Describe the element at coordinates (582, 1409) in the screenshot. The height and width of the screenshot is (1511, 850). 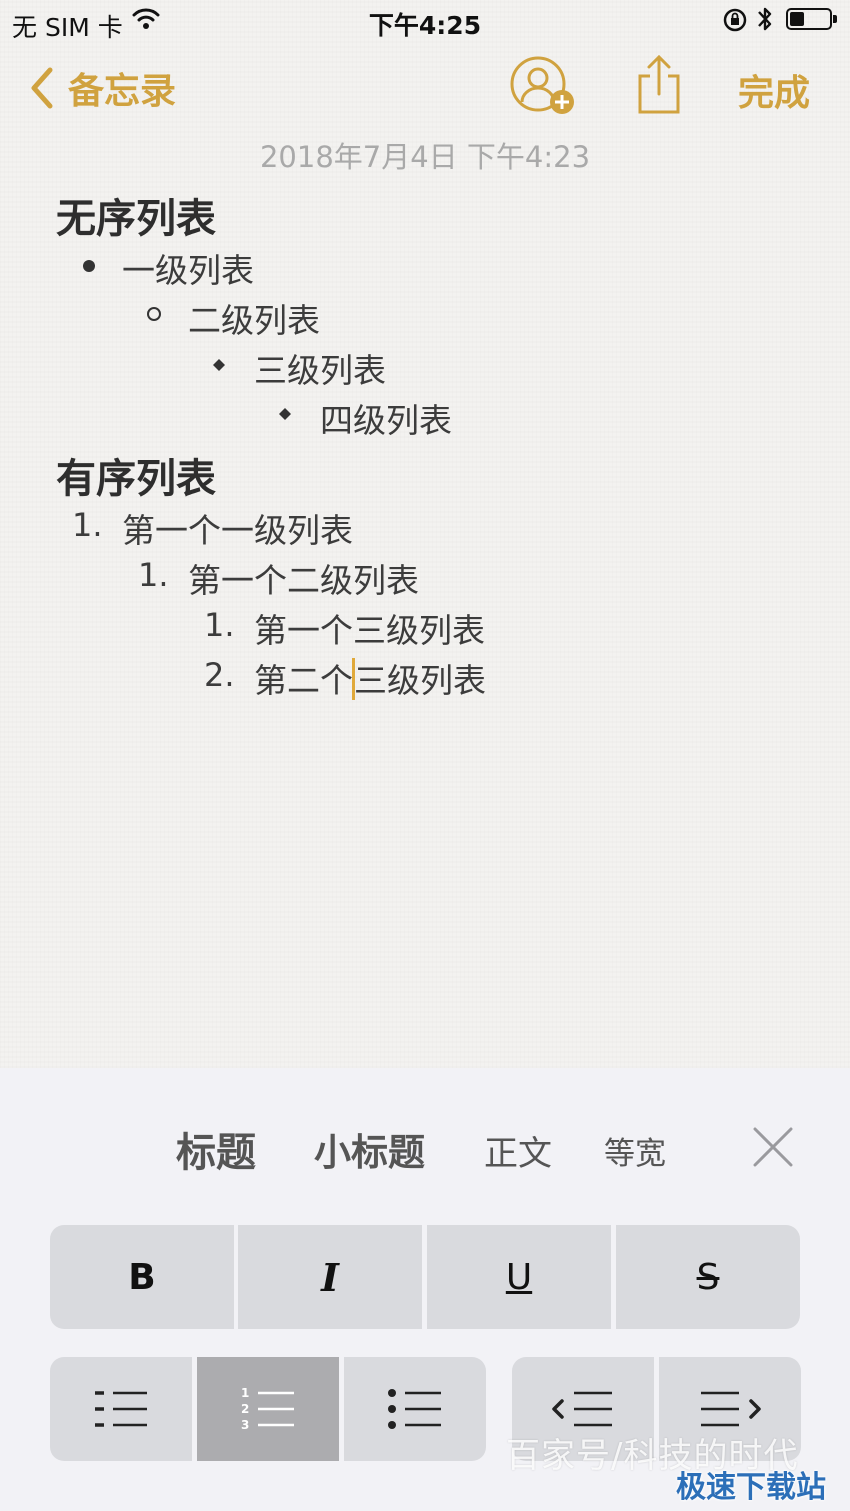
I see `outdent-icon` at that location.